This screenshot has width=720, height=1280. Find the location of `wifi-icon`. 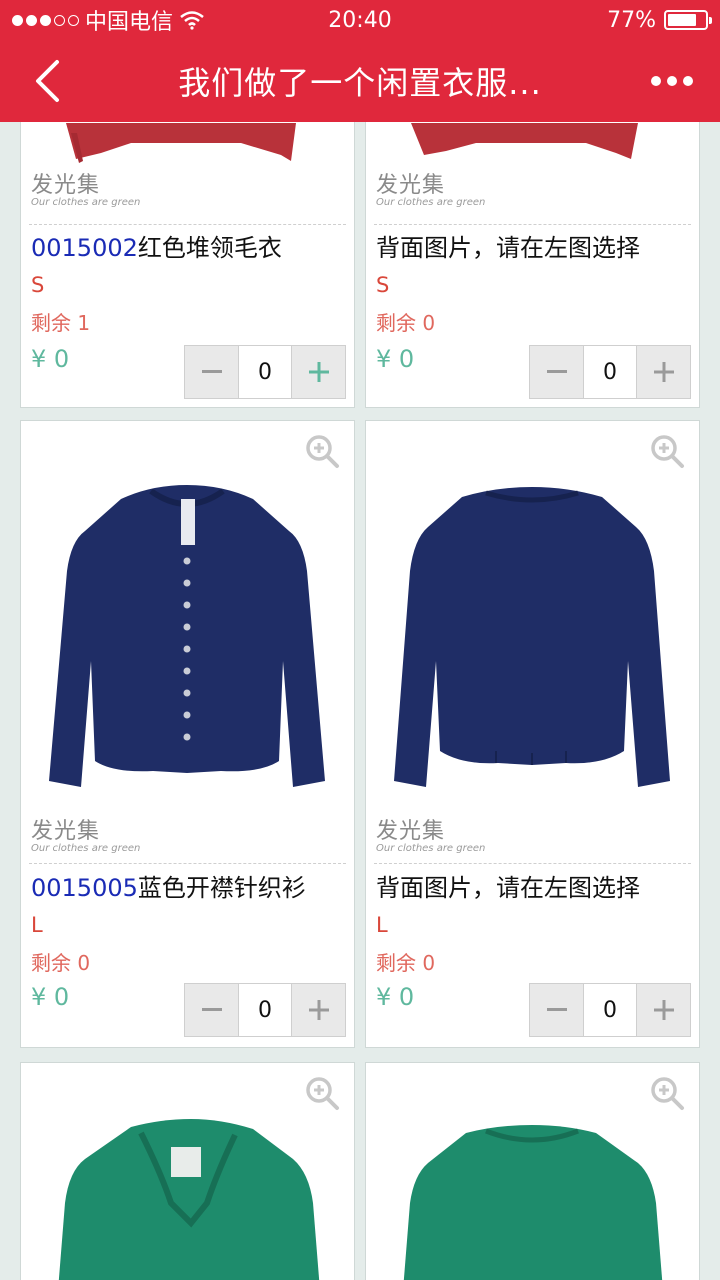

wifi-icon is located at coordinates (192, 20).